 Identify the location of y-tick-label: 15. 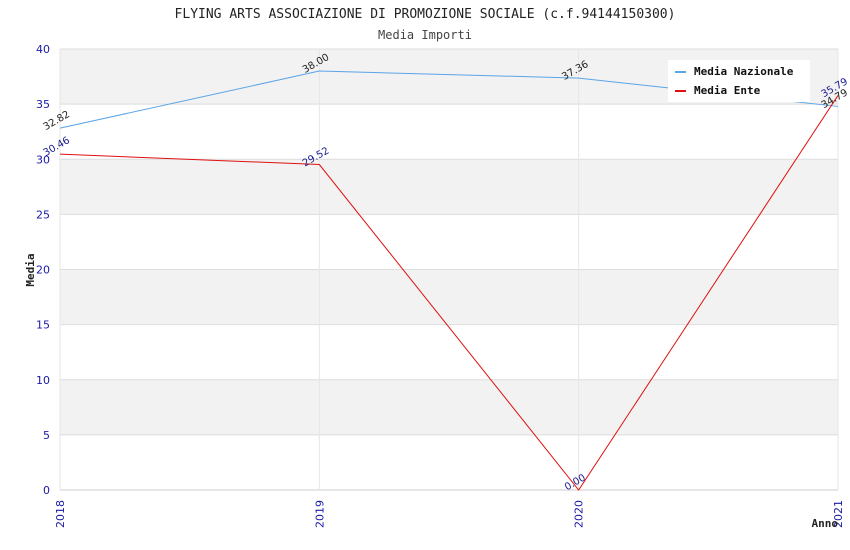
(43, 325).